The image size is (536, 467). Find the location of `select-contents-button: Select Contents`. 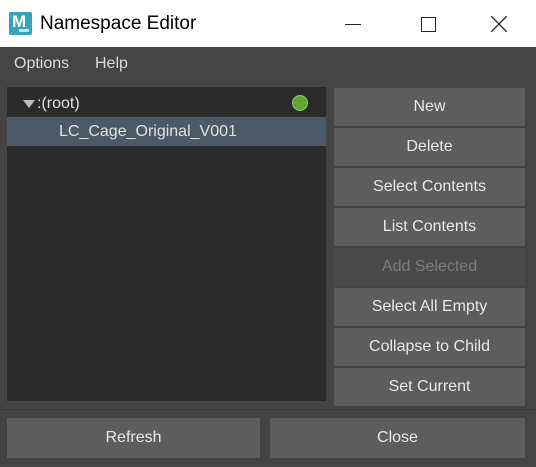

select-contents-button: Select Contents is located at coordinates (429, 187).